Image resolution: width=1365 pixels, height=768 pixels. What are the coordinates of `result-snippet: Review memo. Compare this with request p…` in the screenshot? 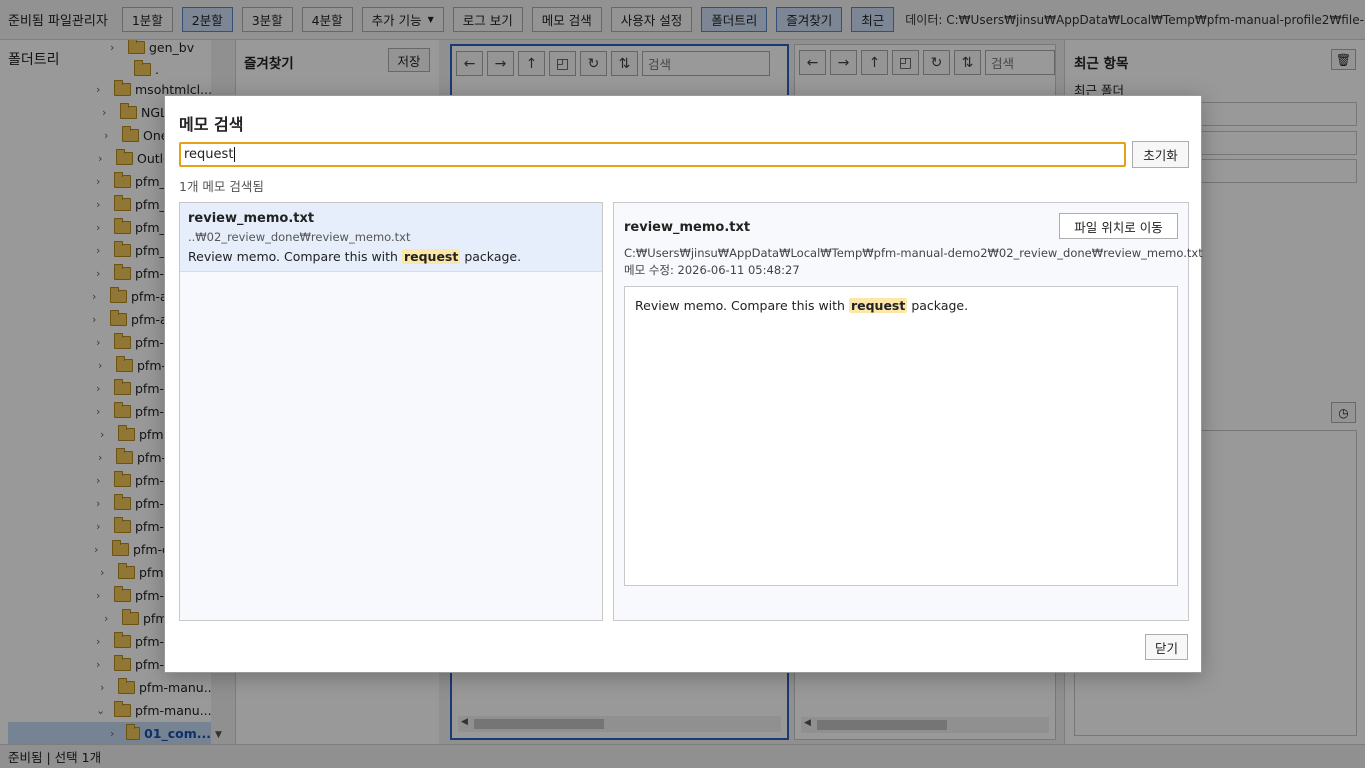 It's located at (391, 256).